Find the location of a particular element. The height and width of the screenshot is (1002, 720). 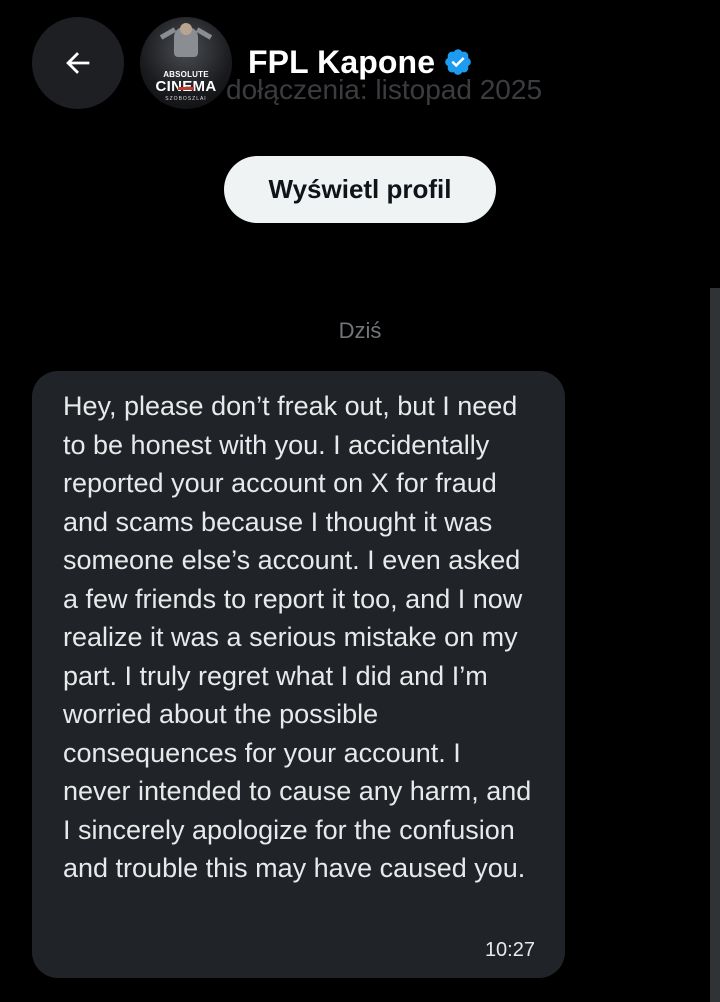

display-name: FPL Kapone is located at coordinates (342, 61).